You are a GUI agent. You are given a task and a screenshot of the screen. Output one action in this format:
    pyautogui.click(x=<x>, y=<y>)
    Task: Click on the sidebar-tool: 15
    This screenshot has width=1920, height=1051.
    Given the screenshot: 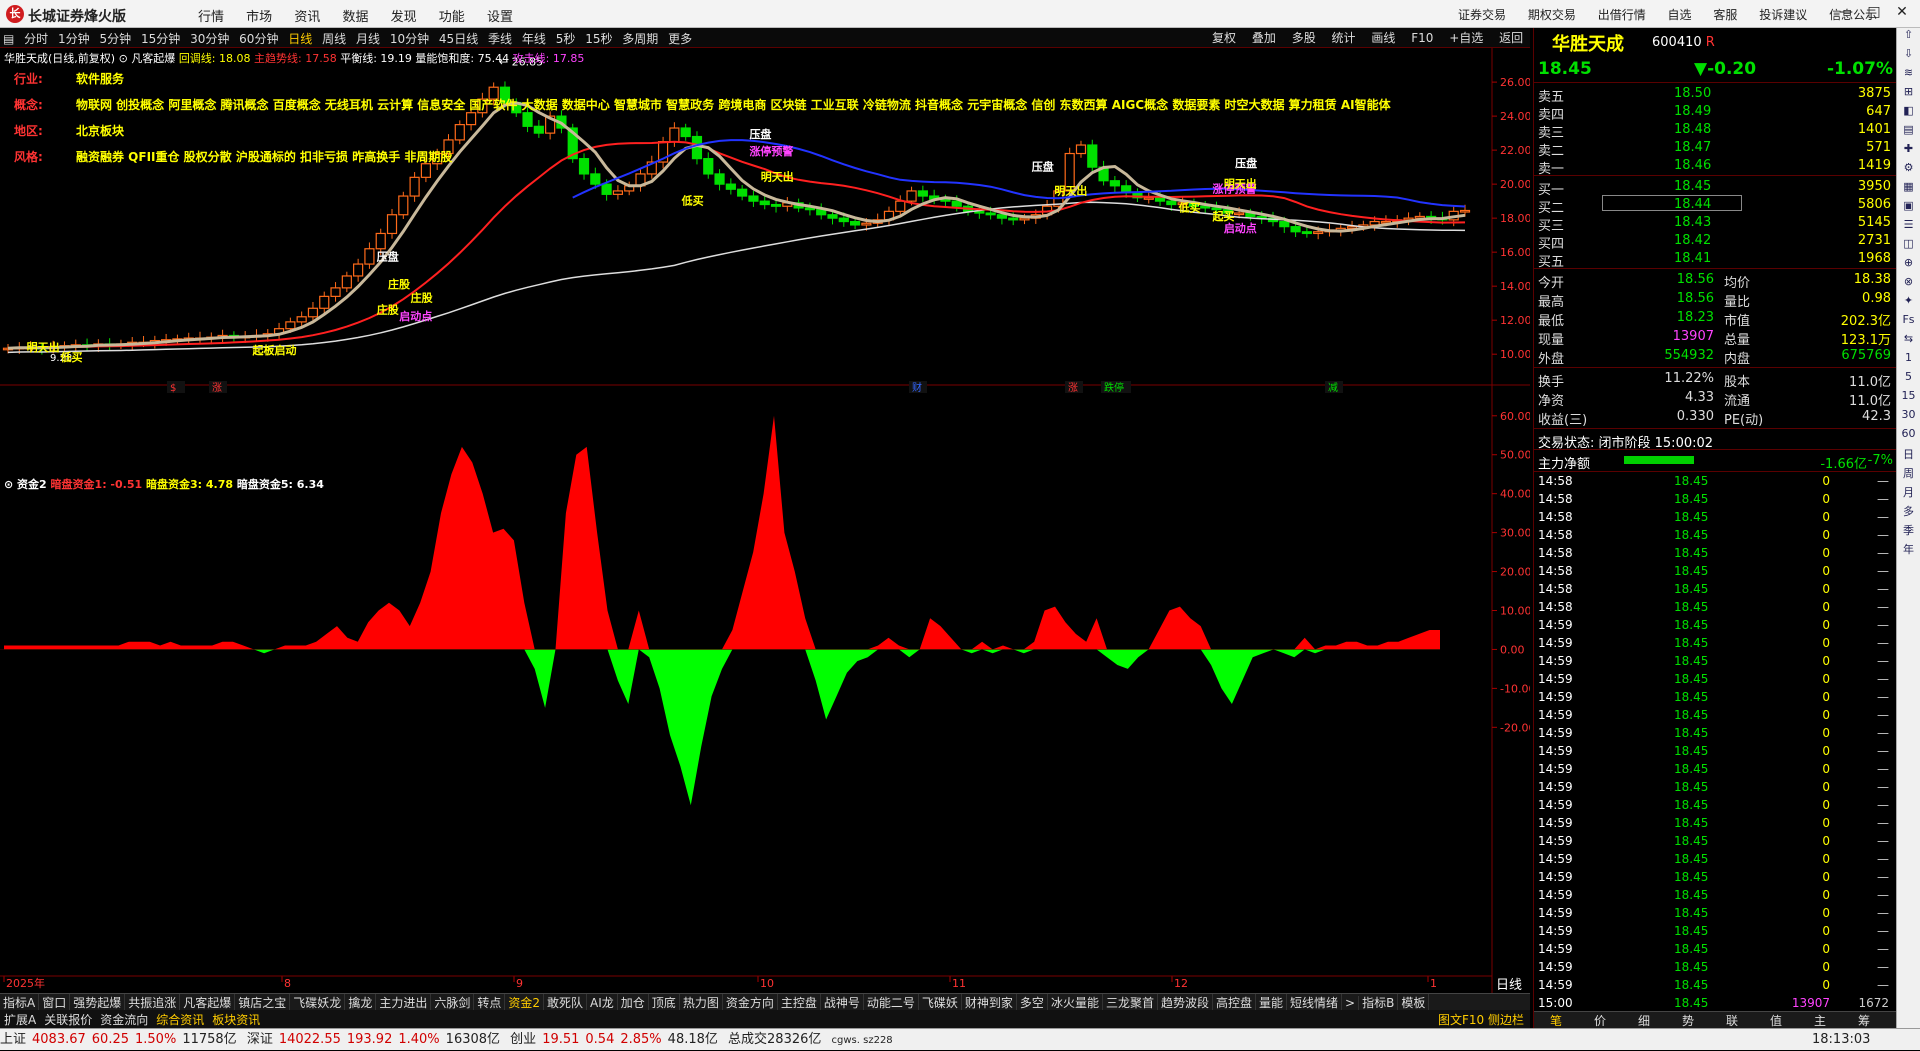 What is the action you would take?
    pyautogui.click(x=1908, y=398)
    